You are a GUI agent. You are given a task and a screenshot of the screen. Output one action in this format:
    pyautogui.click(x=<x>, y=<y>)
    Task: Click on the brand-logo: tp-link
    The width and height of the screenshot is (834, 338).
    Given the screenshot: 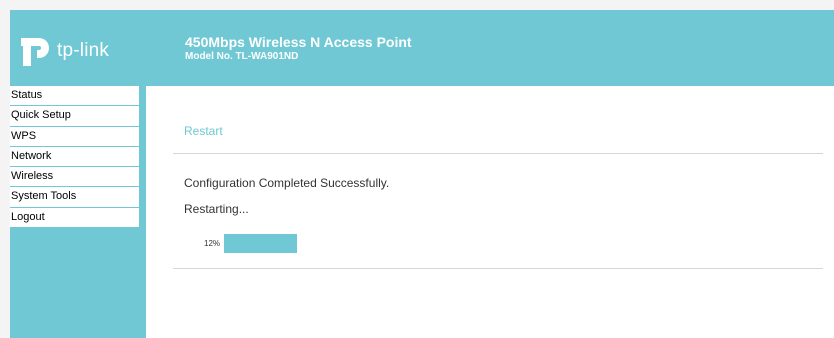 What is the action you would take?
    pyautogui.click(x=64, y=51)
    